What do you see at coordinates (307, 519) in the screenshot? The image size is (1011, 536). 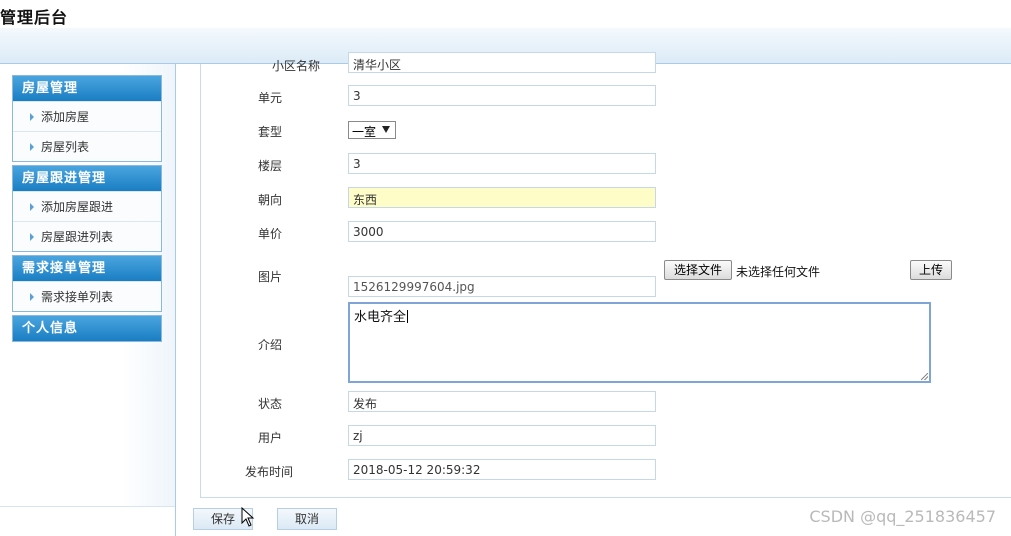 I see `cancel-button: 取消` at bounding box center [307, 519].